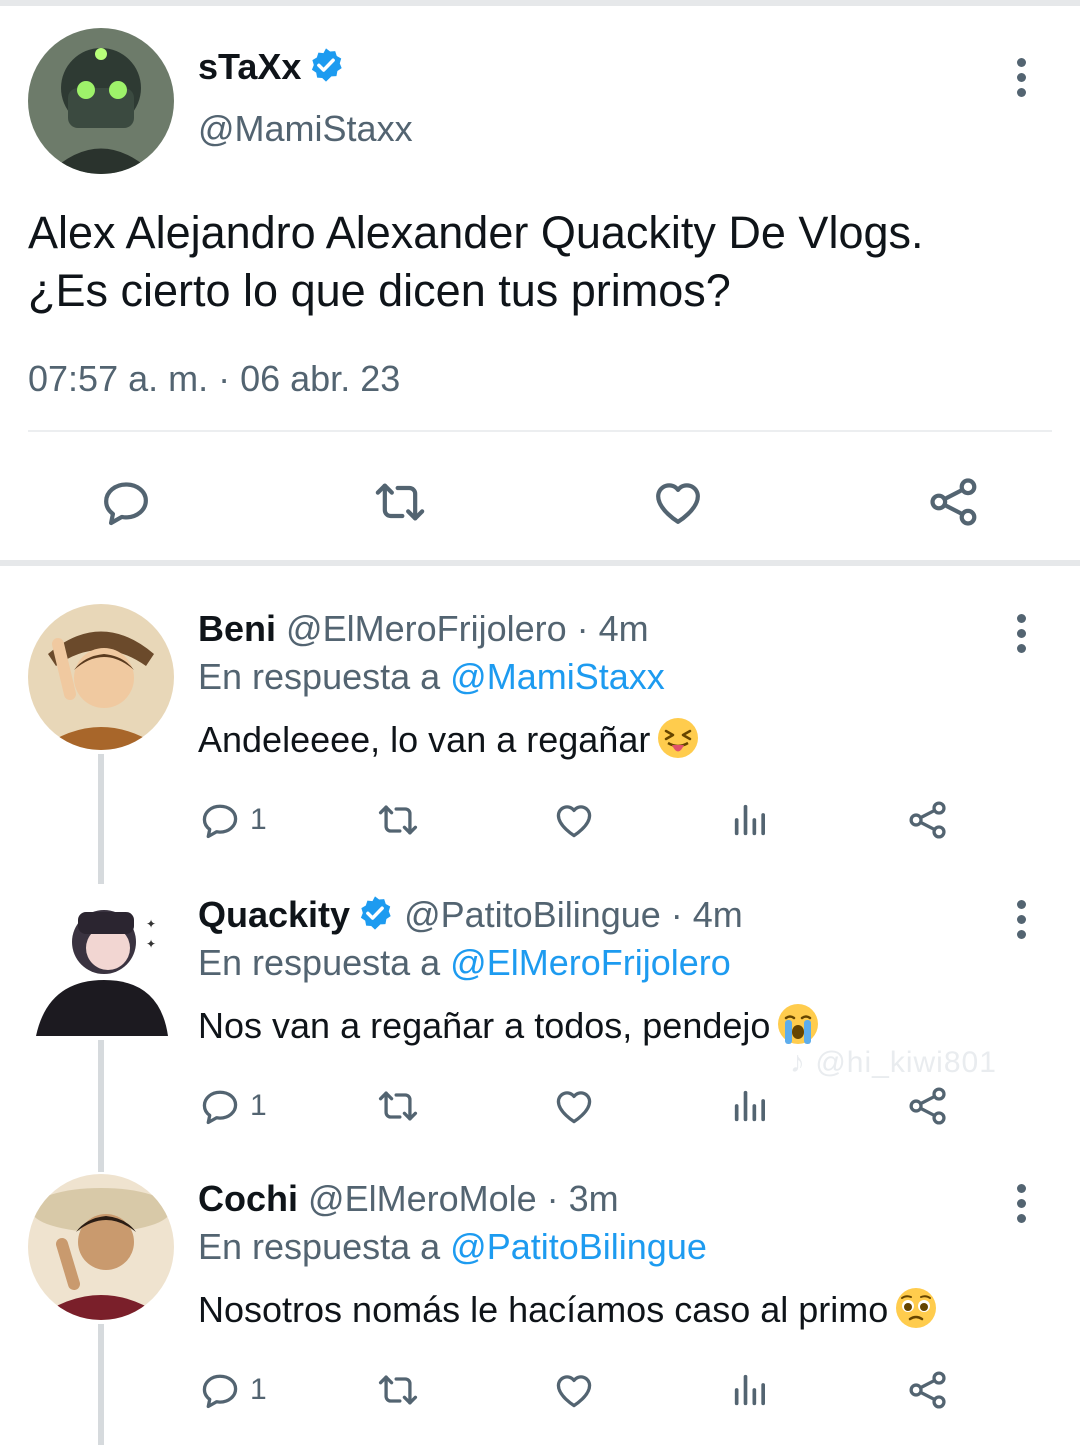  What do you see at coordinates (798, 1024) in the screenshot?
I see `loudly-crying-face-icon` at bounding box center [798, 1024].